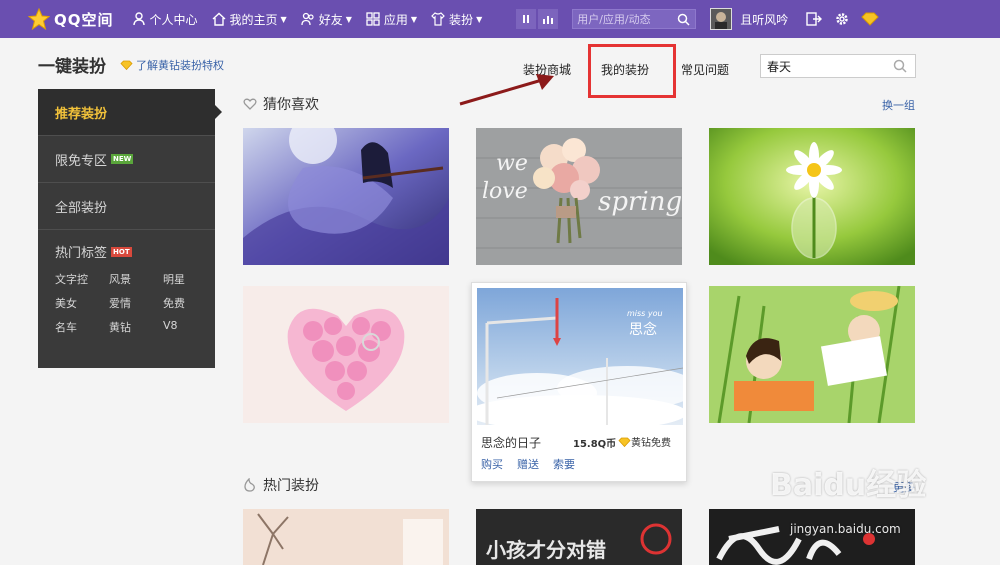  Describe the element at coordinates (126, 206) in the screenshot. I see `sidebar-item-all: 全部装扮` at that location.